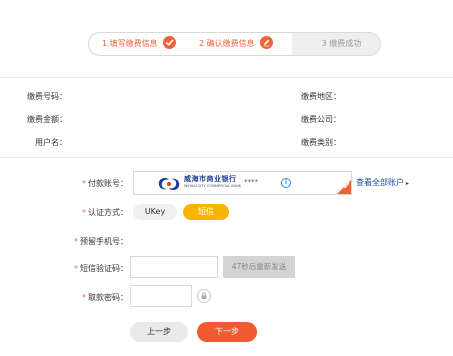  Describe the element at coordinates (161, 296) in the screenshot. I see `withdraw-password-input` at that location.